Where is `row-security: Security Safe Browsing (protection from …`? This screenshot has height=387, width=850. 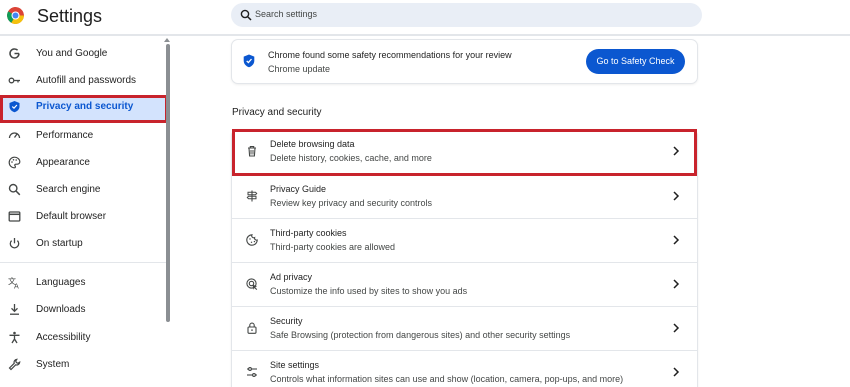
row-security: Security Safe Browsing (protection from … is located at coordinates (464, 328).